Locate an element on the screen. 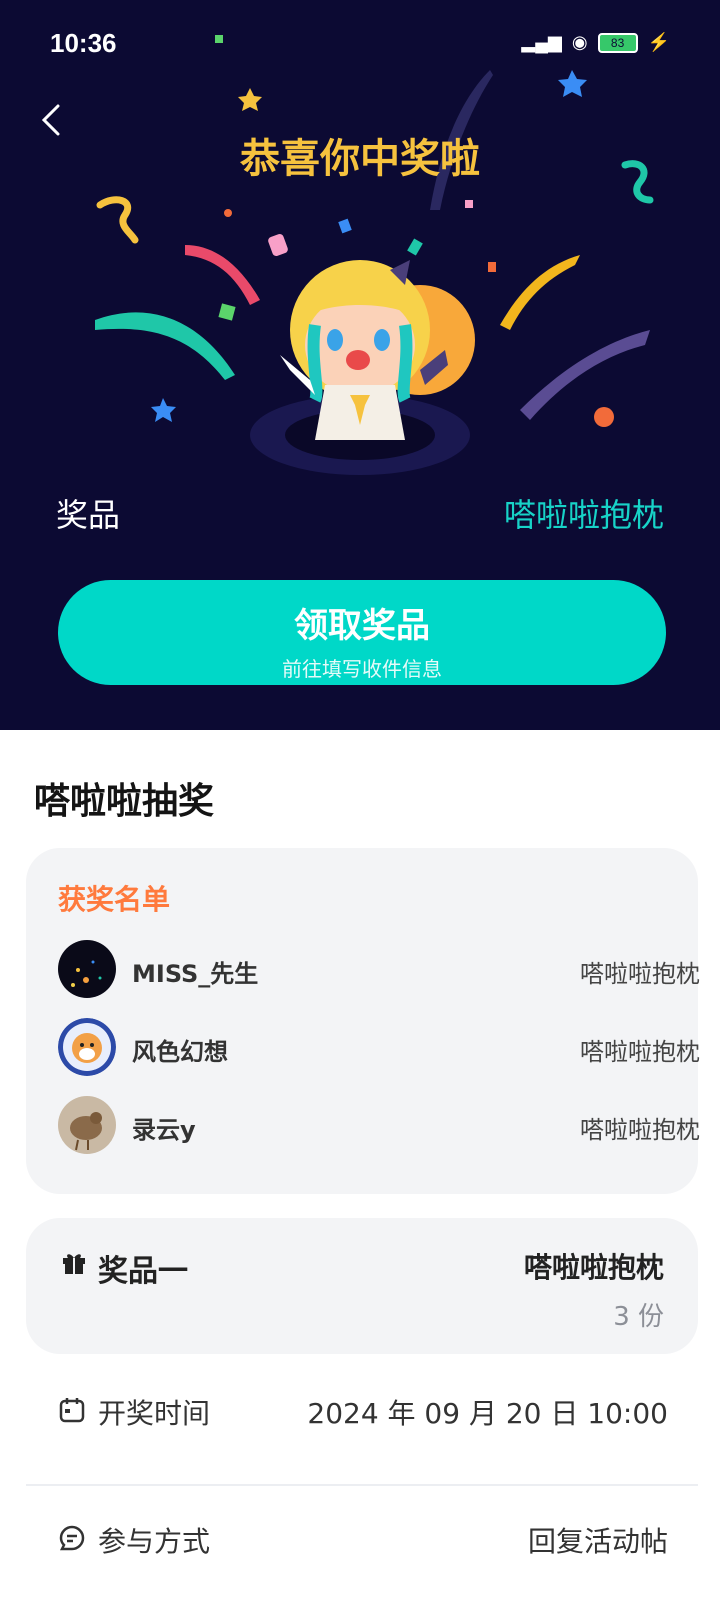  claim-prize-button: 领取奖品 前往填写收件信息 is located at coordinates (362, 632).